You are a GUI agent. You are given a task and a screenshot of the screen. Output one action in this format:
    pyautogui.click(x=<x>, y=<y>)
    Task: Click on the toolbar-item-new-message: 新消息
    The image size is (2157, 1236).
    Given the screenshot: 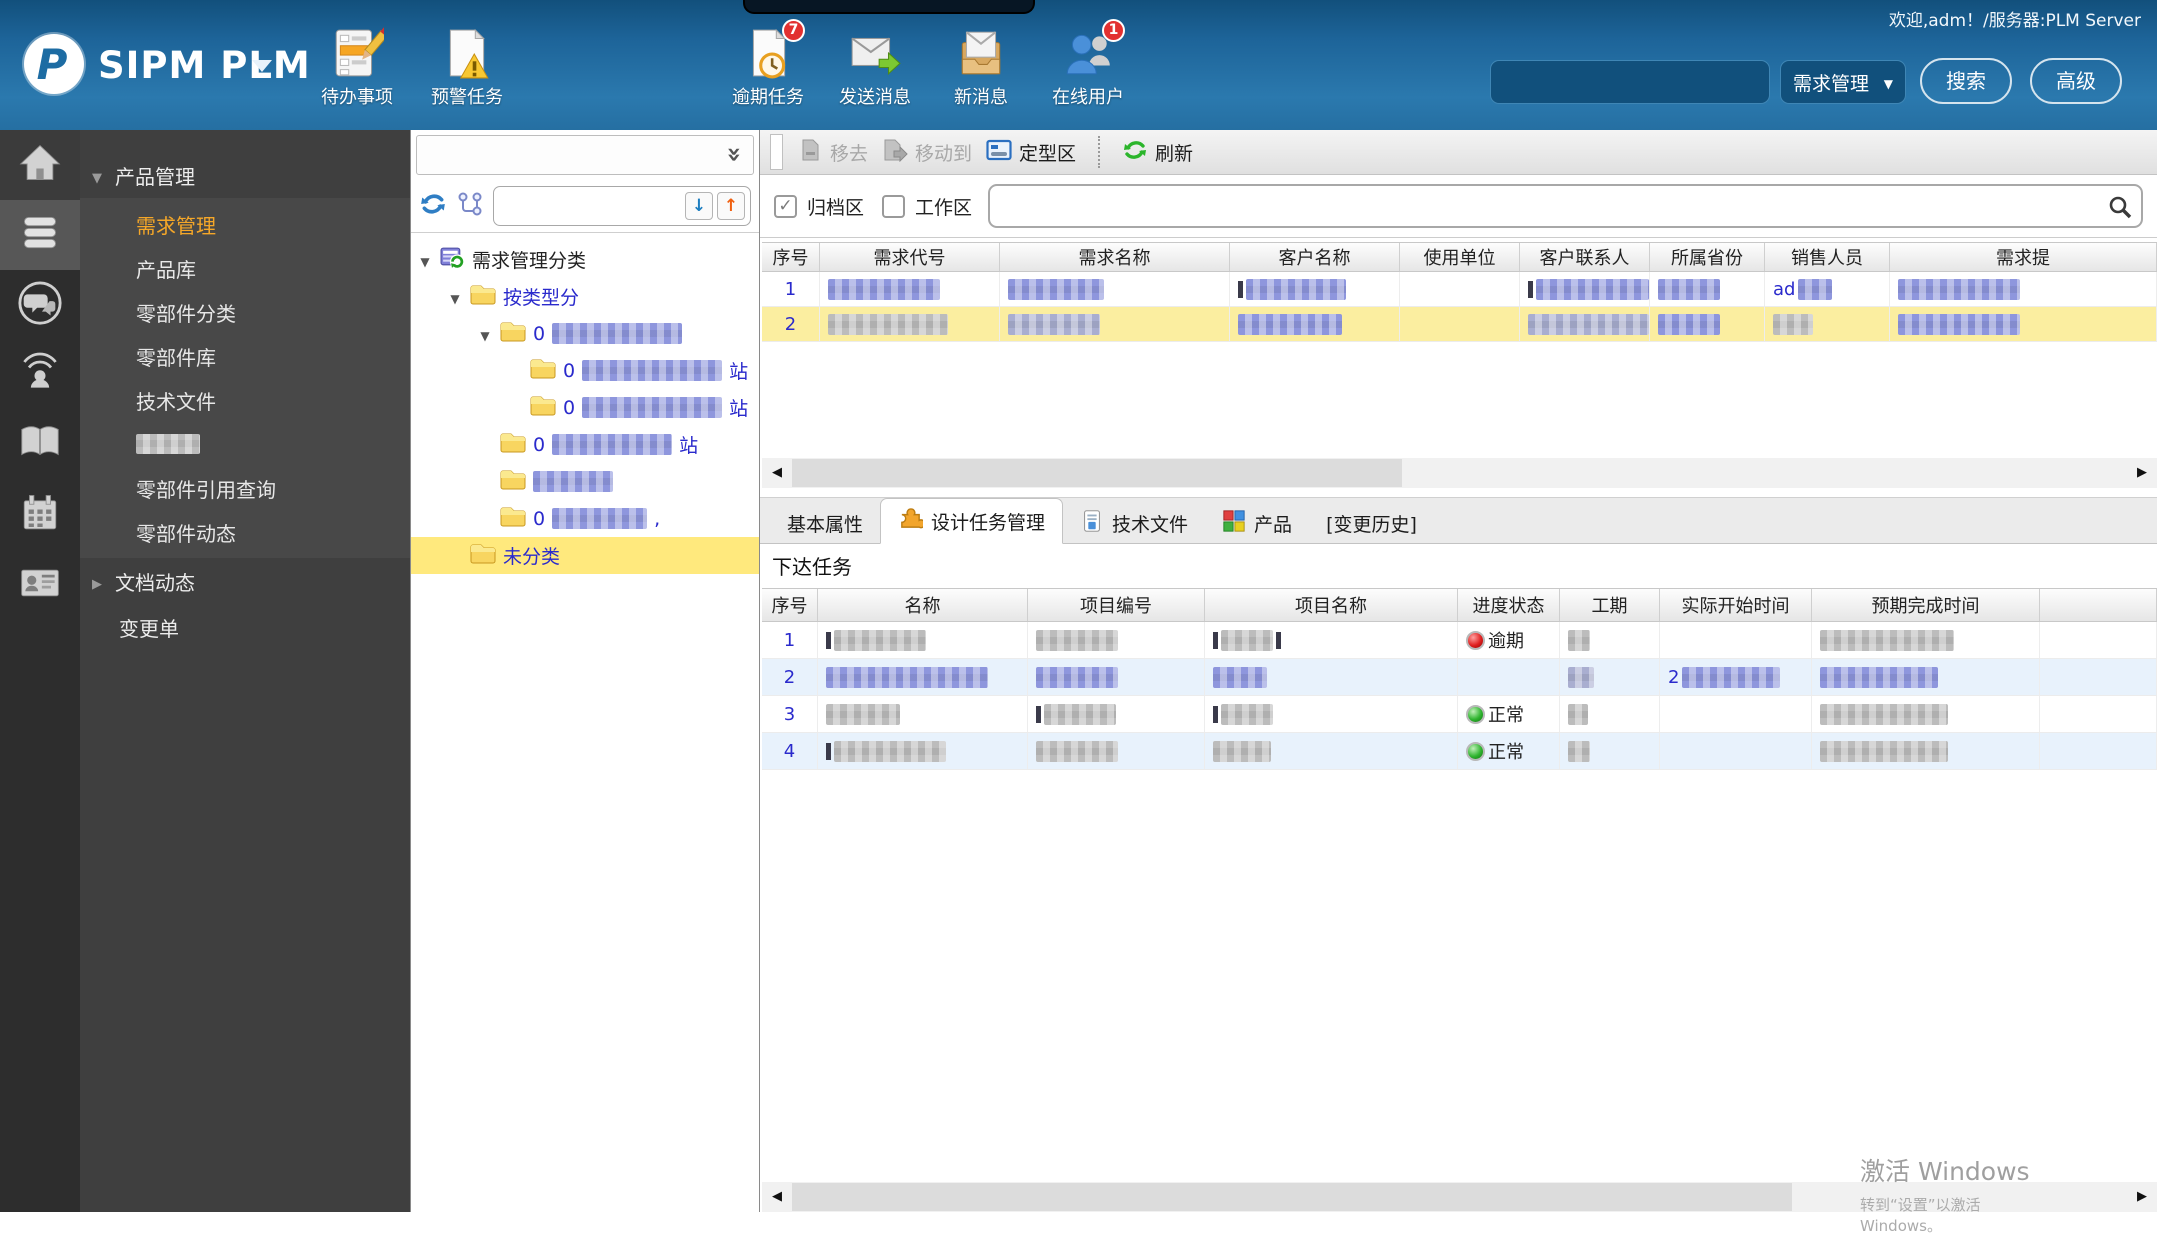 What is the action you would take?
    pyautogui.click(x=981, y=67)
    